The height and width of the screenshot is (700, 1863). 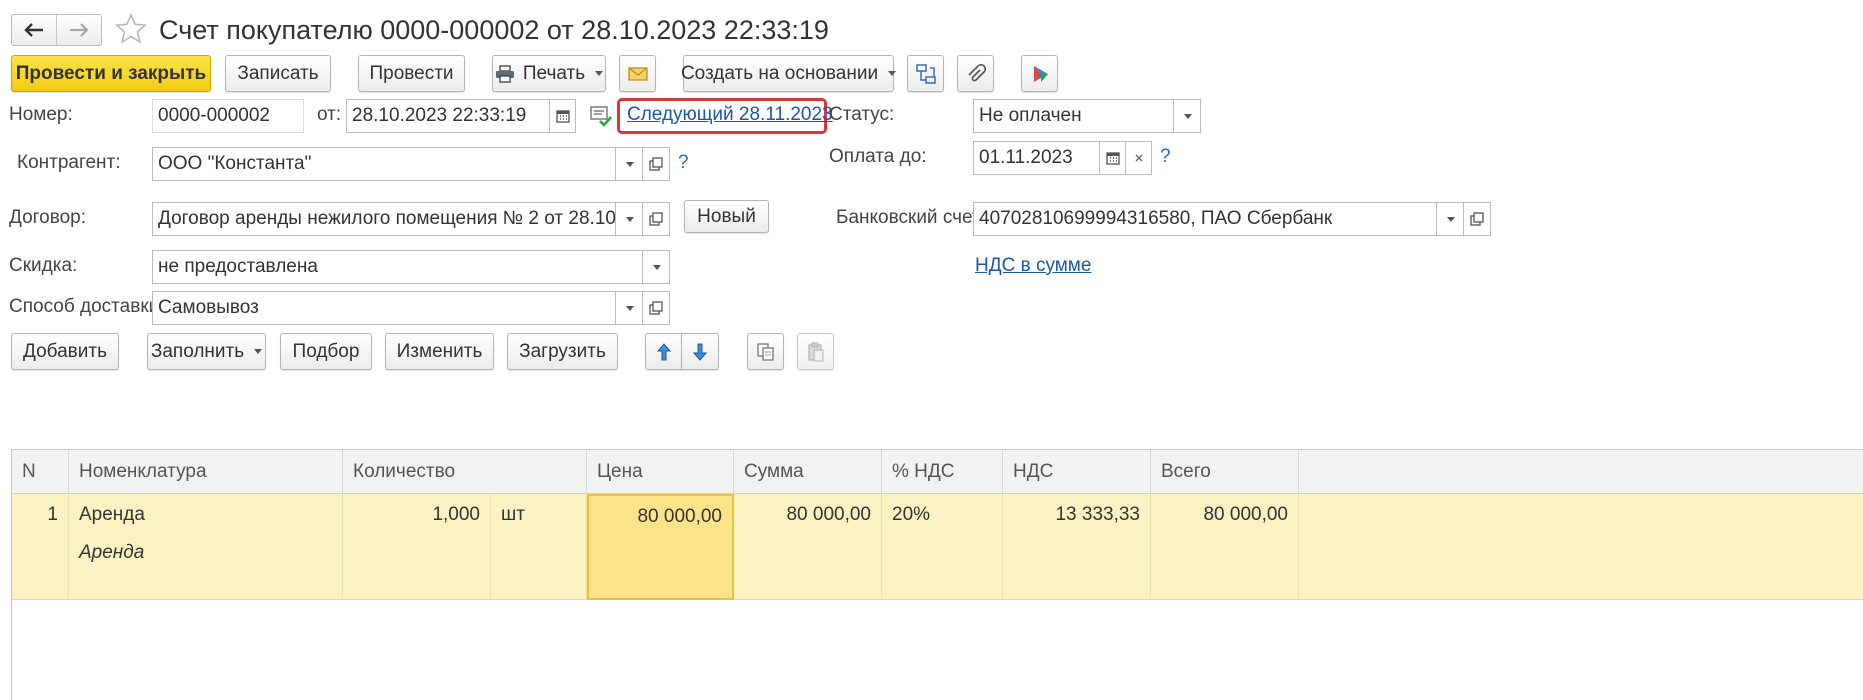 I want to click on delivery-dropdown-button, so click(x=629, y=308).